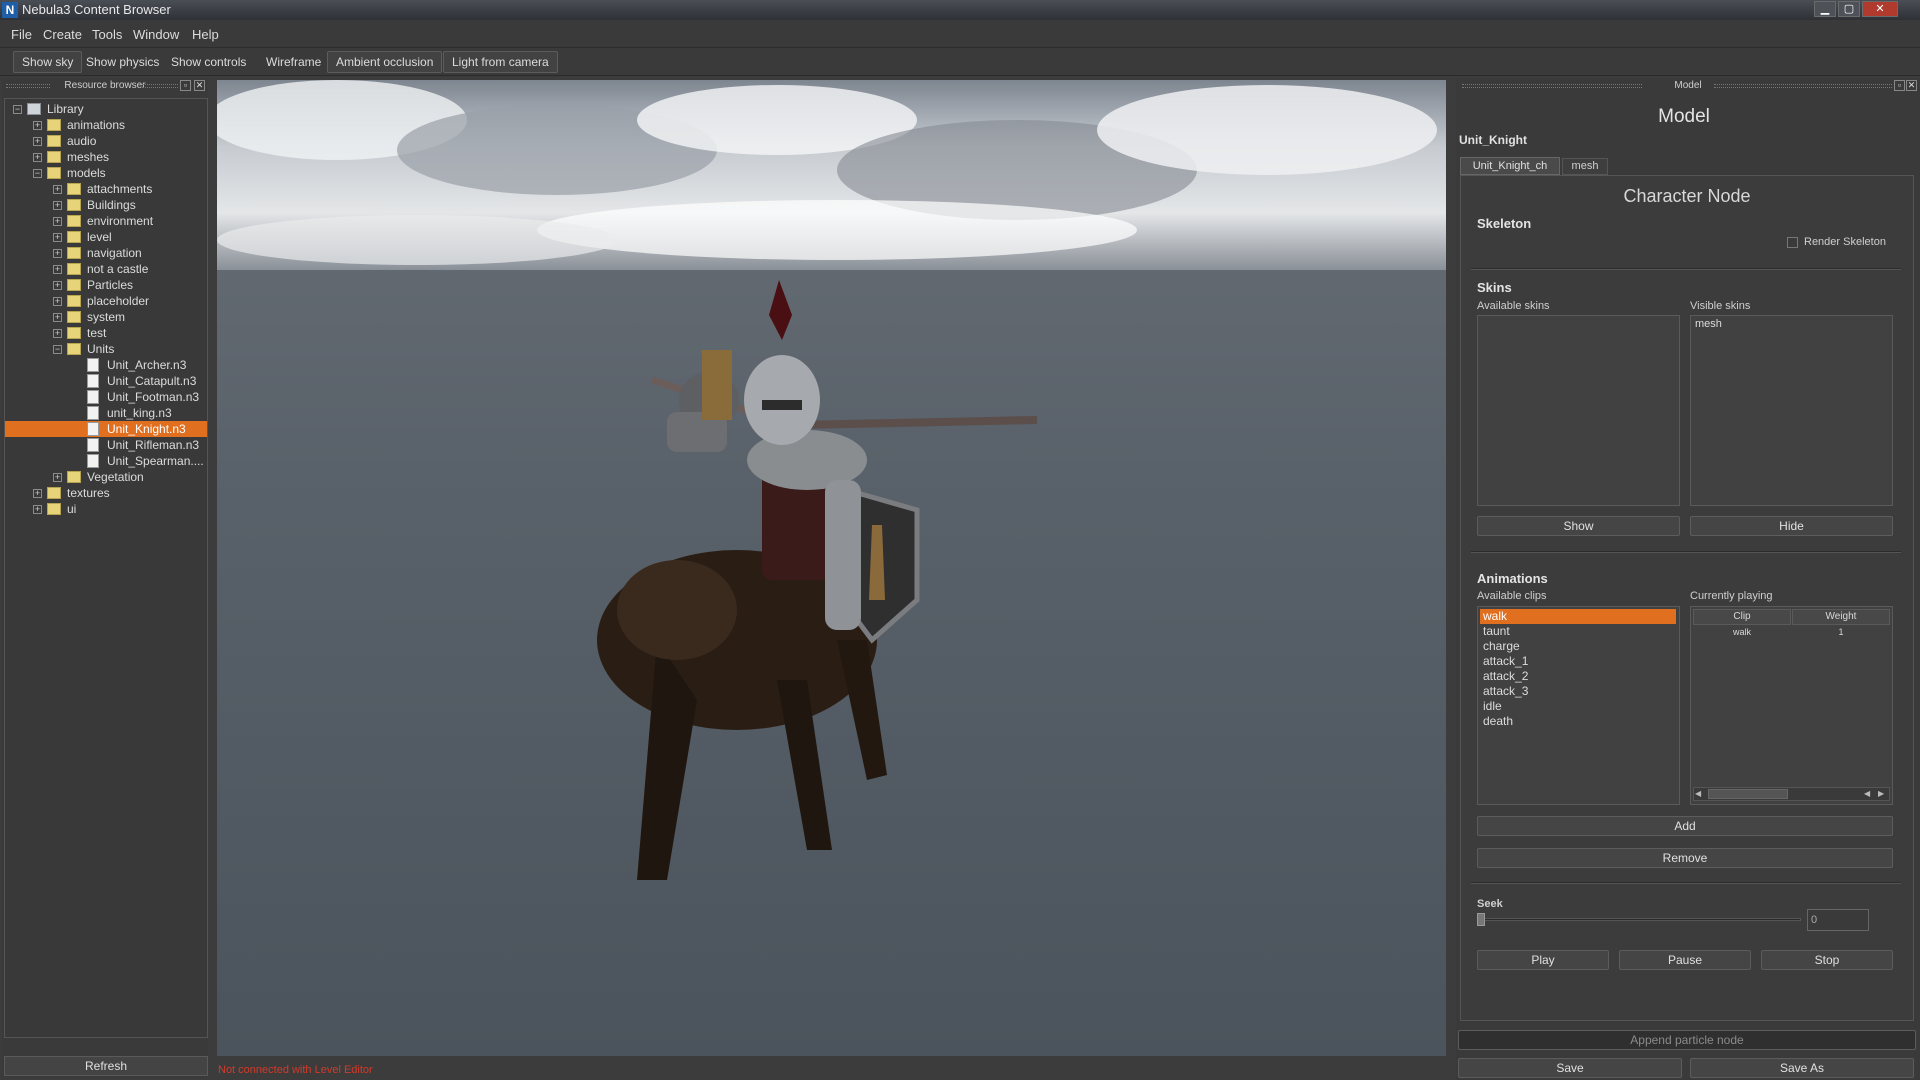 The image size is (1920, 1080). What do you see at coordinates (1543, 960) in the screenshot?
I see `play-button: Play` at bounding box center [1543, 960].